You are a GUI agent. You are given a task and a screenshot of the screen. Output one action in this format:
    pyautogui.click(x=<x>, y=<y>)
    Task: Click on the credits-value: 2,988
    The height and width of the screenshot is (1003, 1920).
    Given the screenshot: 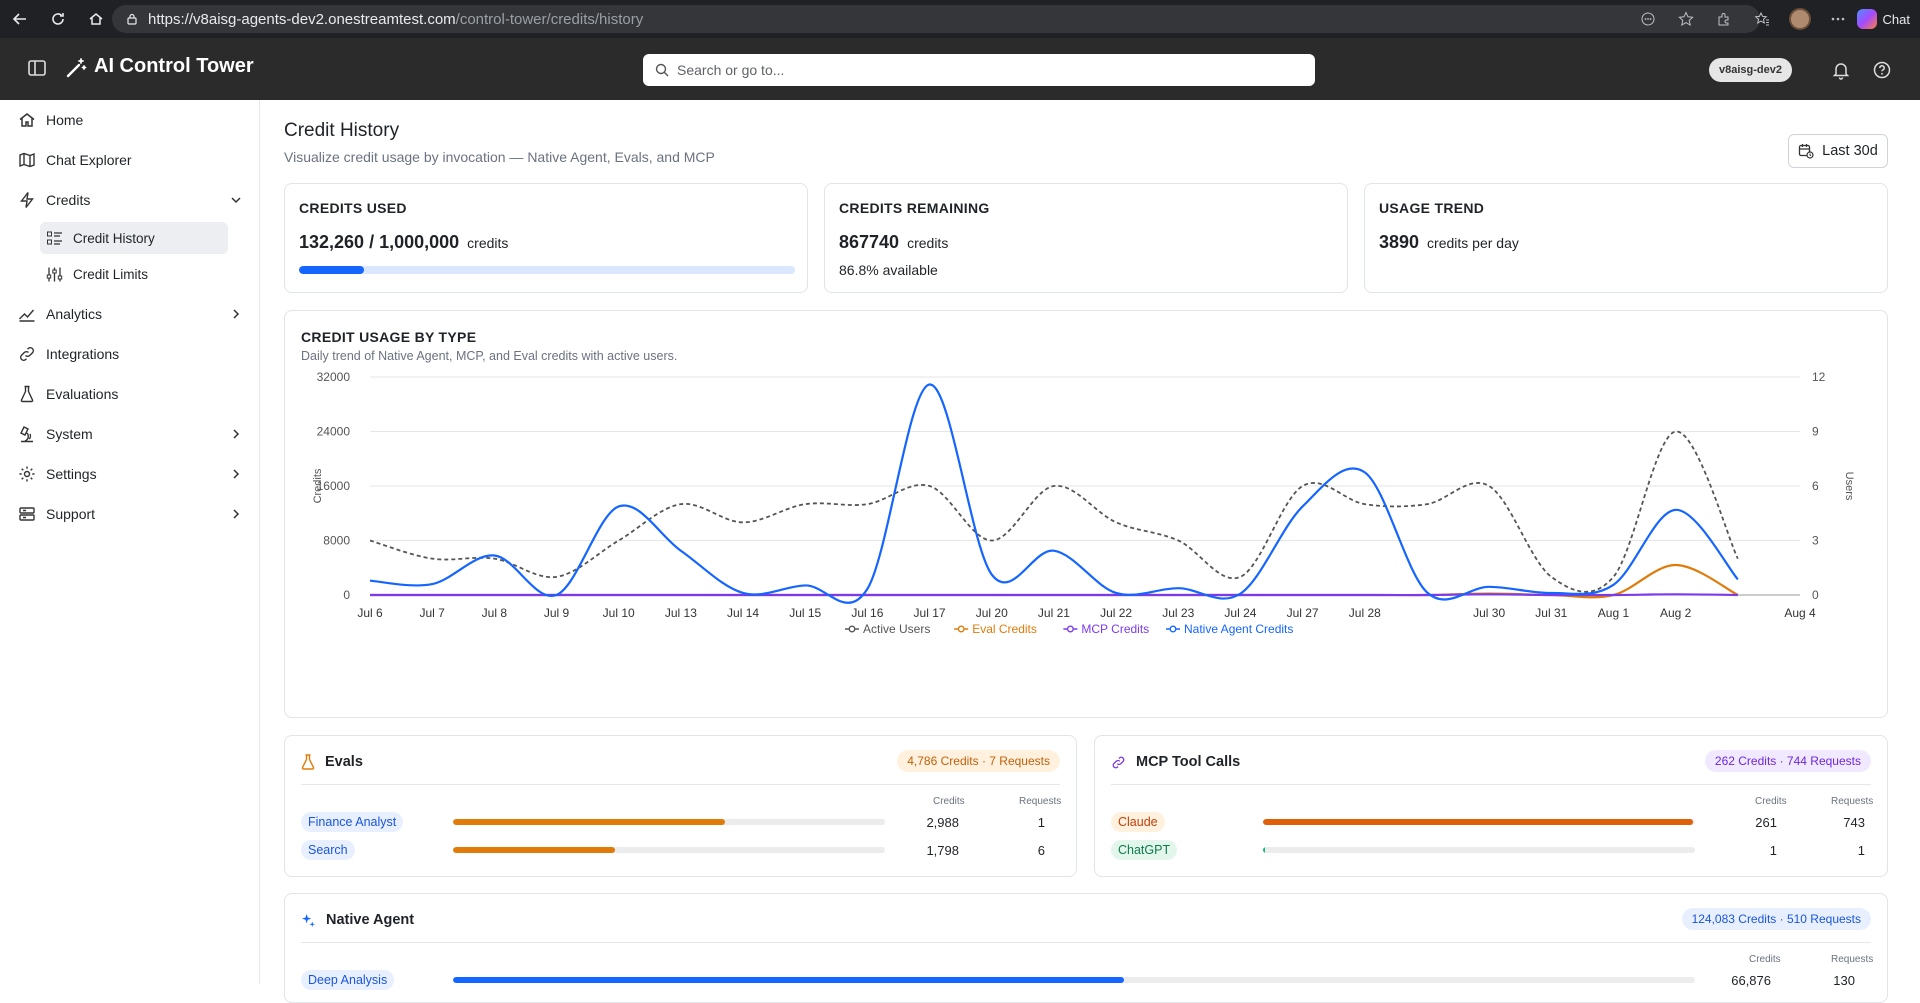 What is the action you would take?
    pyautogui.click(x=942, y=822)
    